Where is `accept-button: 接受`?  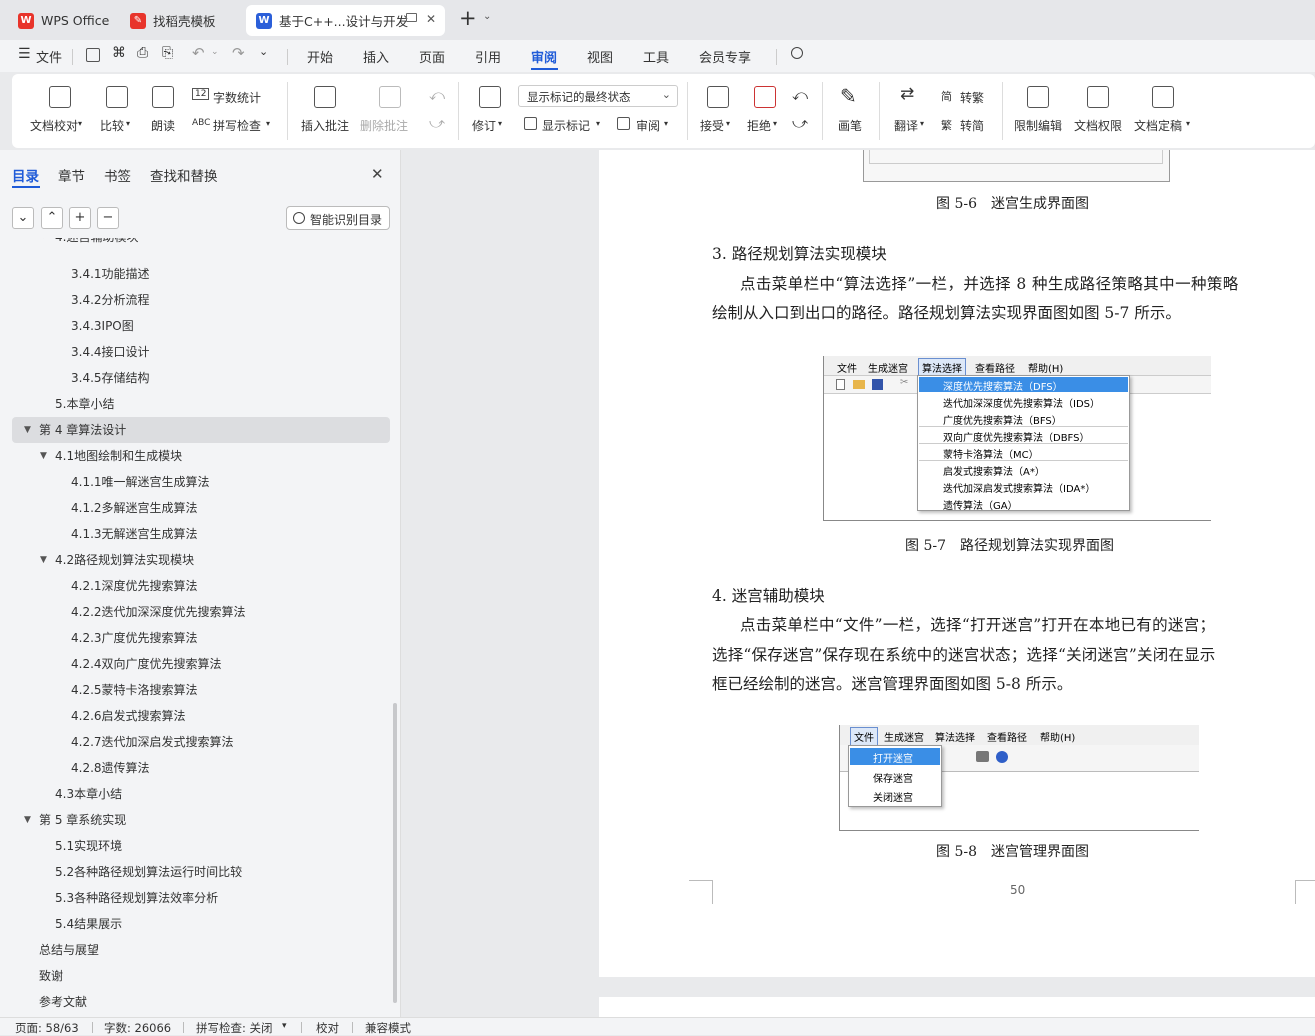
accept-button: 接受 is located at coordinates (712, 125).